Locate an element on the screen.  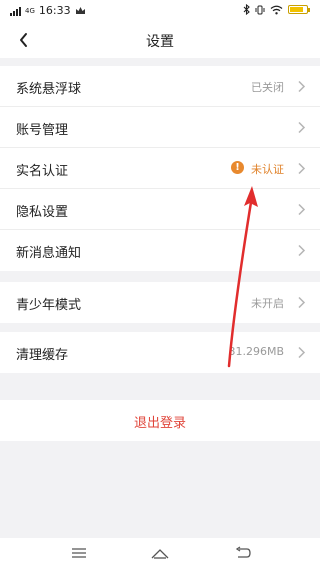
row-label: 隐私设置 is located at coordinates (42, 212).